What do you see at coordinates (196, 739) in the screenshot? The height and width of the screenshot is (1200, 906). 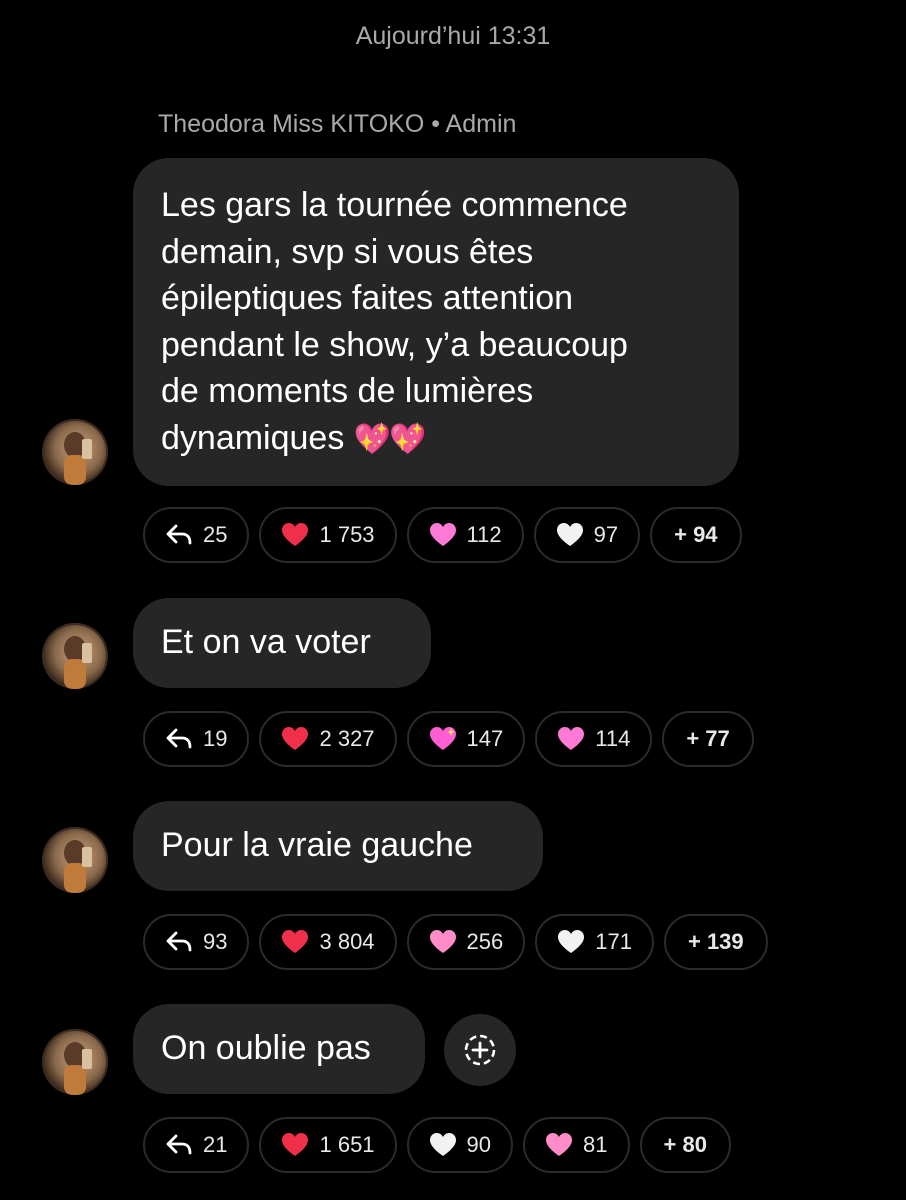 I see `reply-chip: 19` at bounding box center [196, 739].